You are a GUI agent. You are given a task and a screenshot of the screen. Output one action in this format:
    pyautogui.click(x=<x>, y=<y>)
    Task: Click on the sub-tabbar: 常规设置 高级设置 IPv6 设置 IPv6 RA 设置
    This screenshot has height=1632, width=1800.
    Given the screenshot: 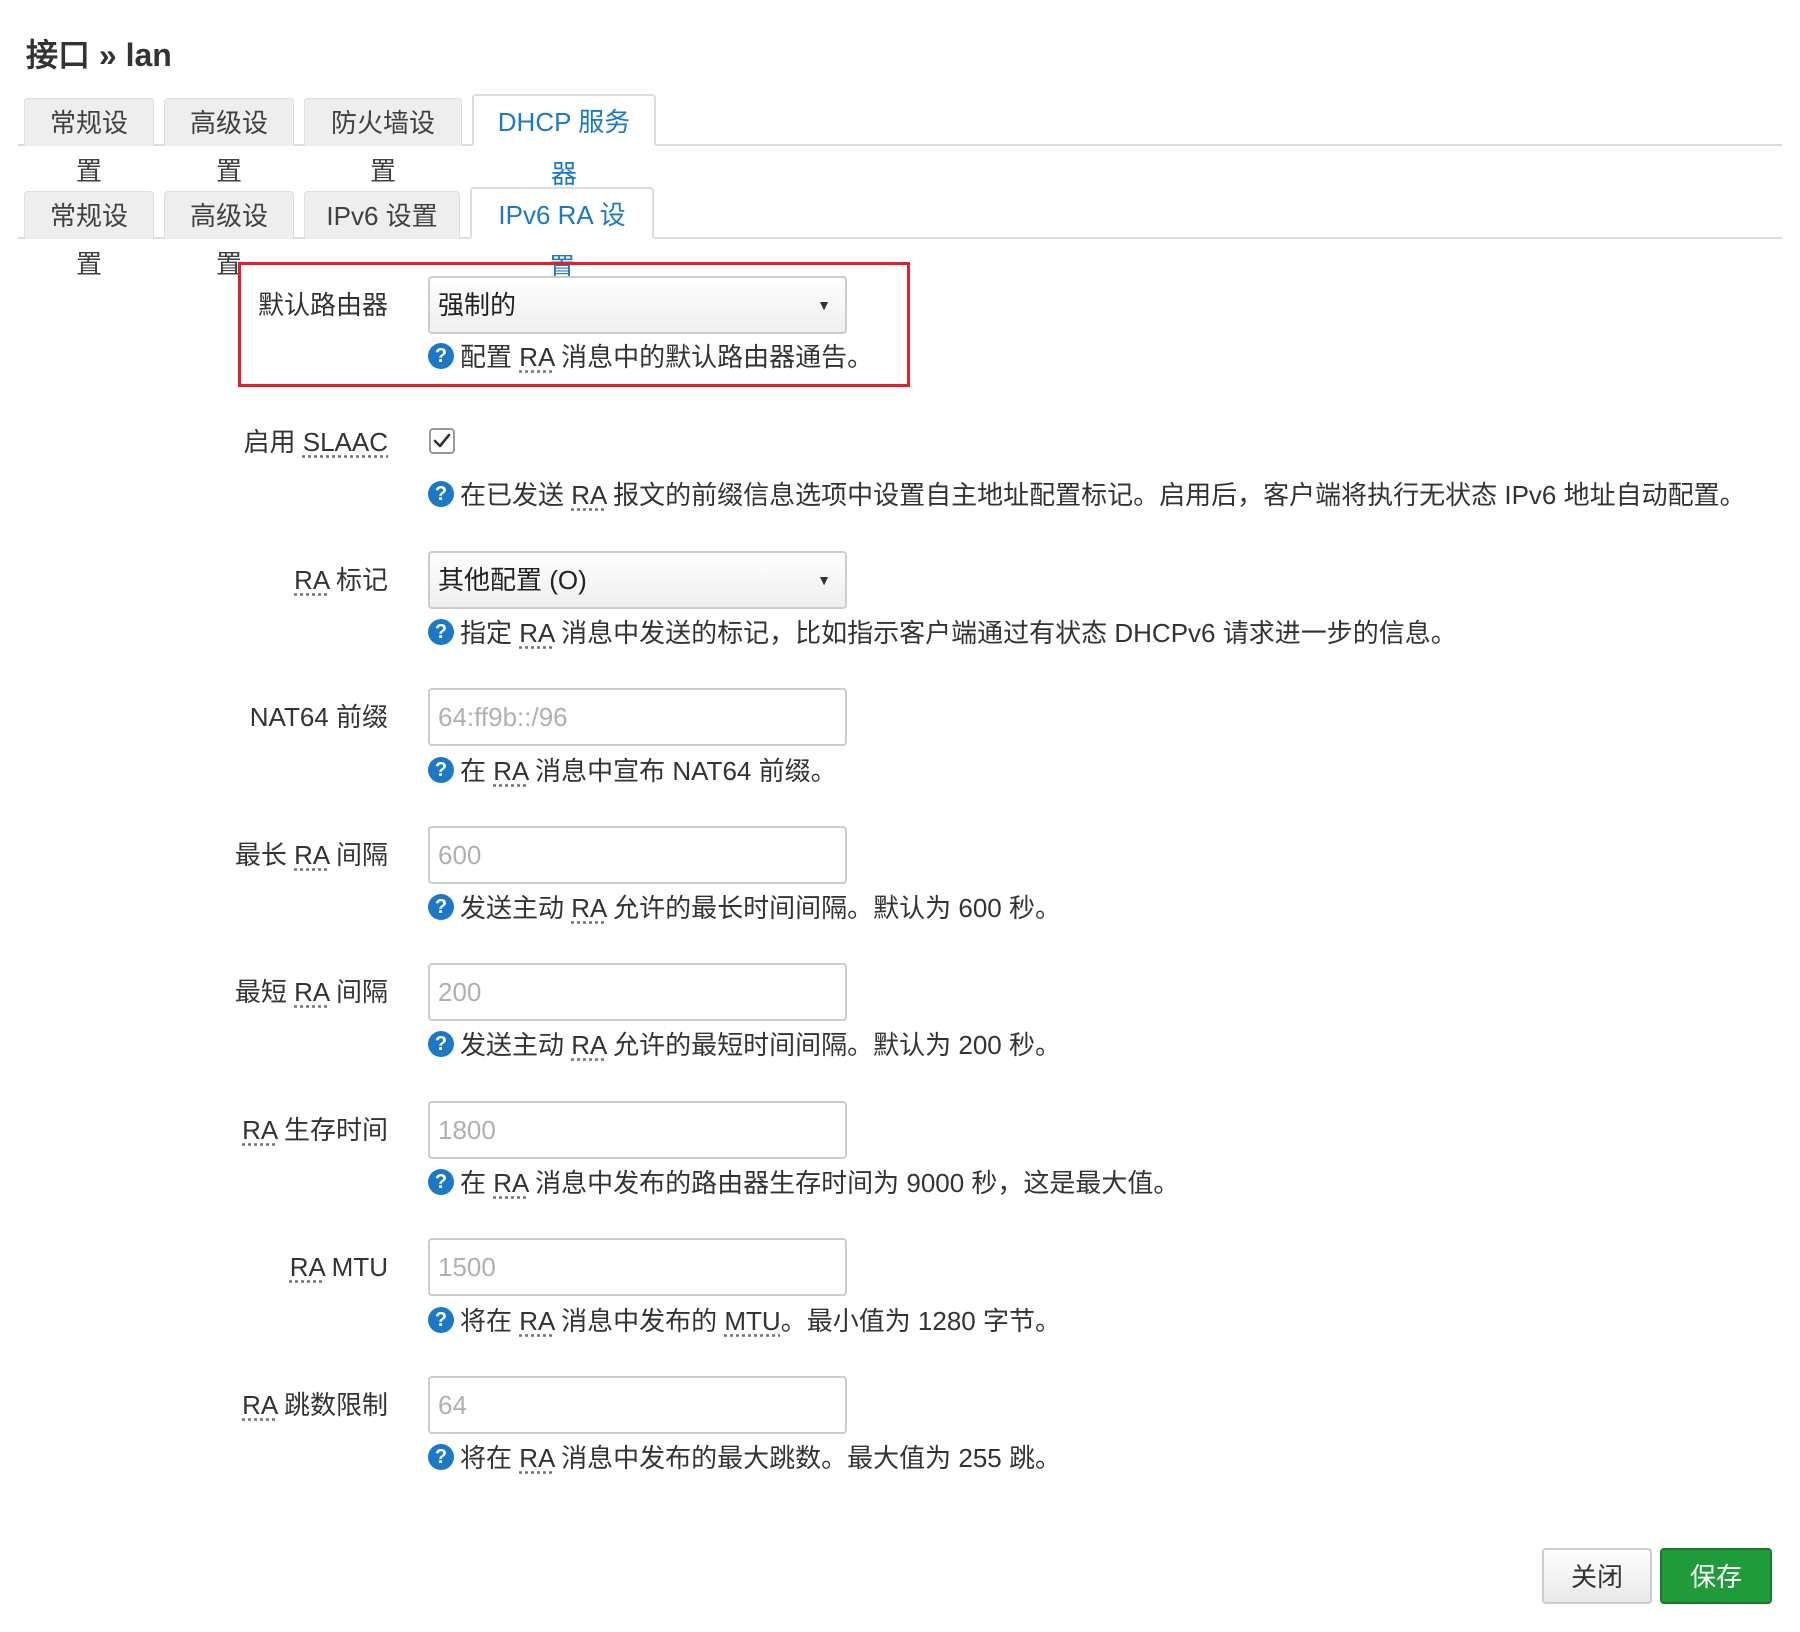 What is the action you would take?
    pyautogui.click(x=900, y=234)
    